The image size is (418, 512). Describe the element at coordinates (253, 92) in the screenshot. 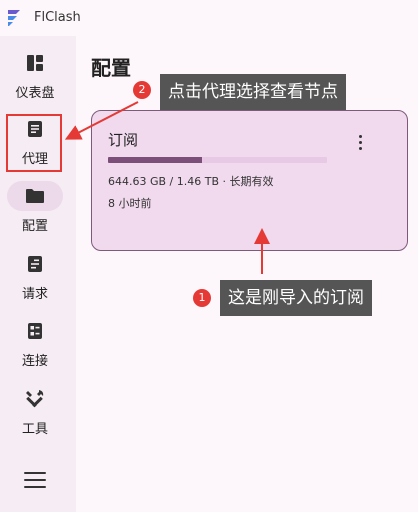

I see `step-2-callout: 点击代理选择查看节点` at that location.